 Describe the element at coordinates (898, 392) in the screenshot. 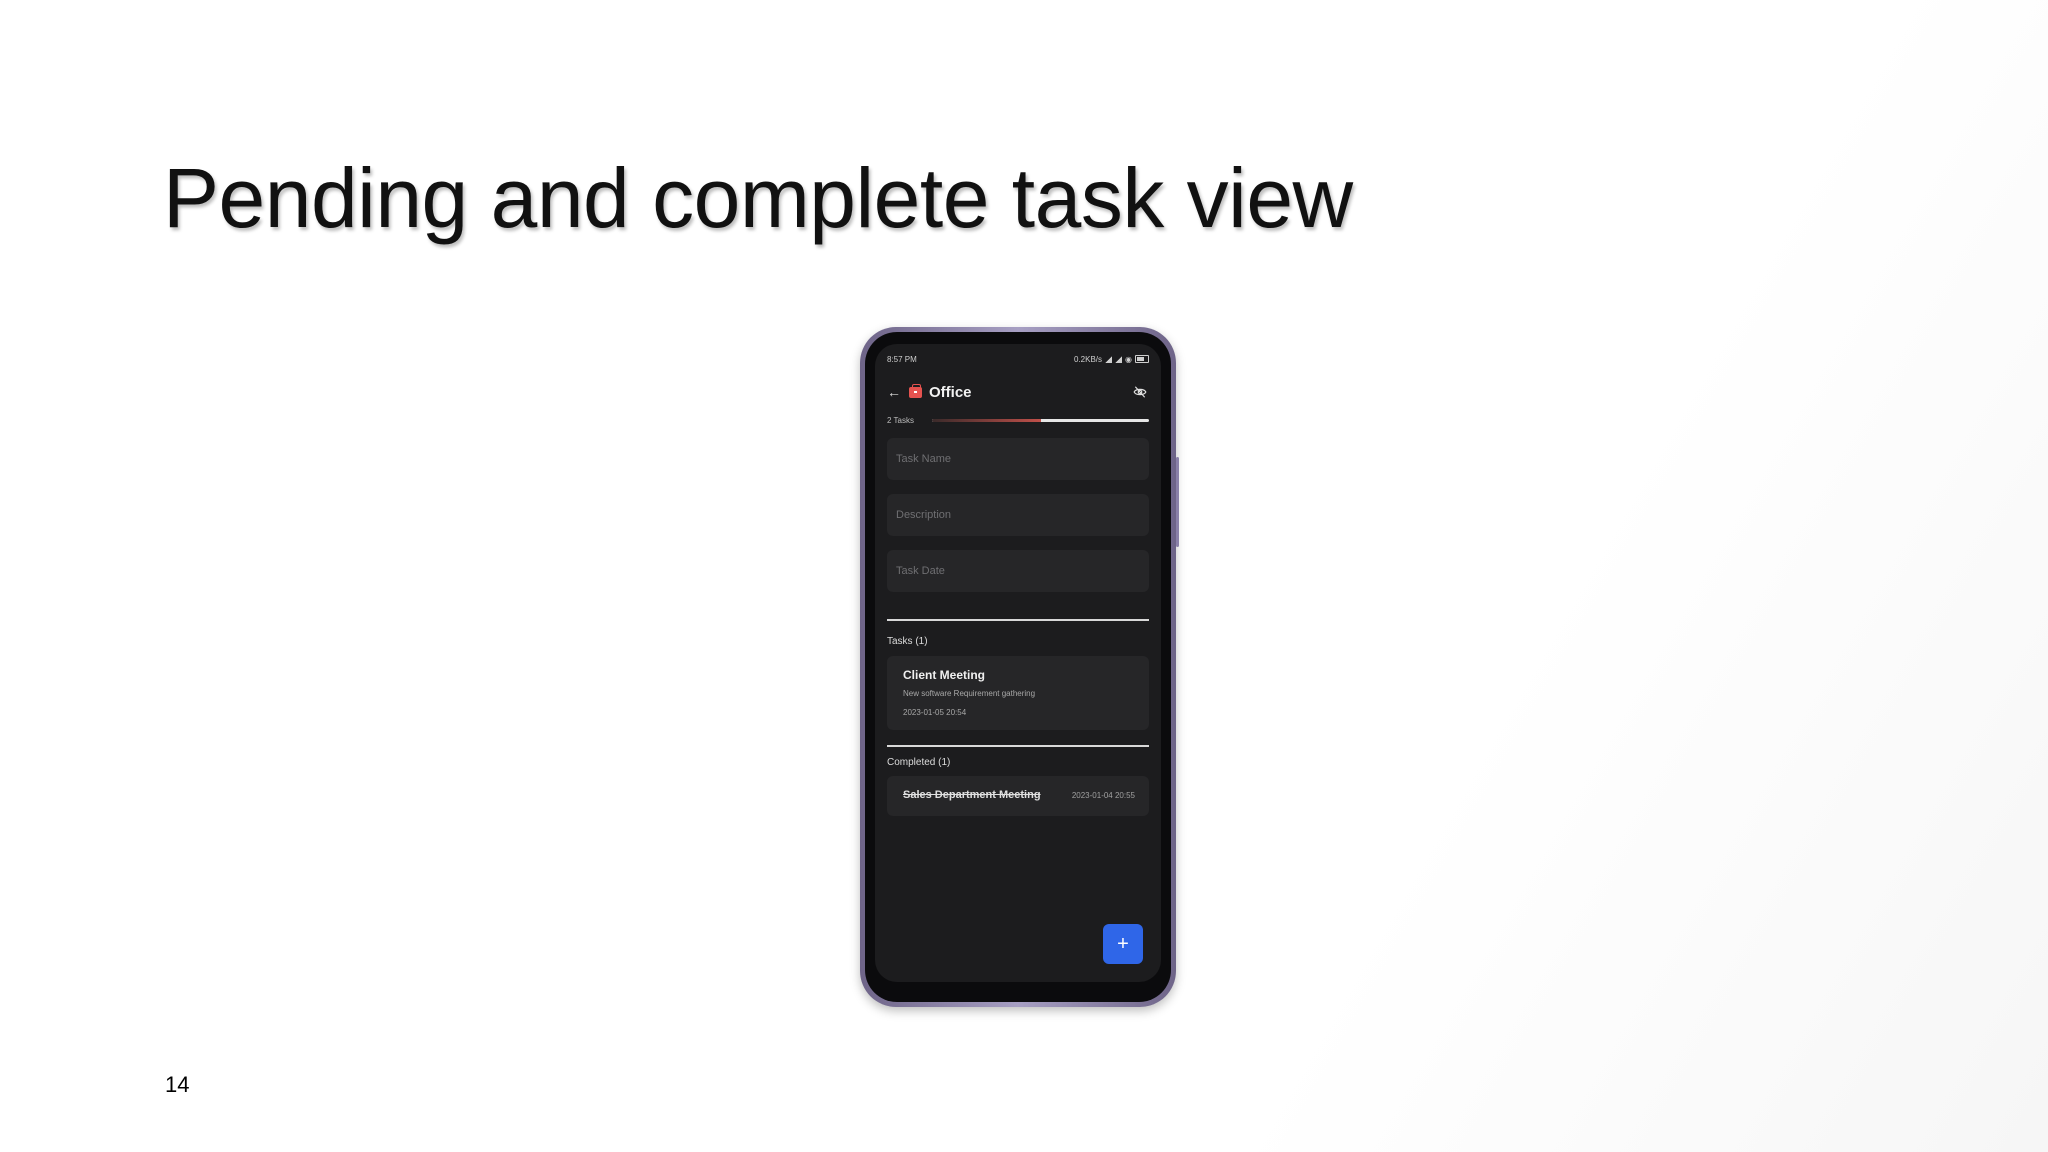

I see `arrow-back-icon: ←` at that location.